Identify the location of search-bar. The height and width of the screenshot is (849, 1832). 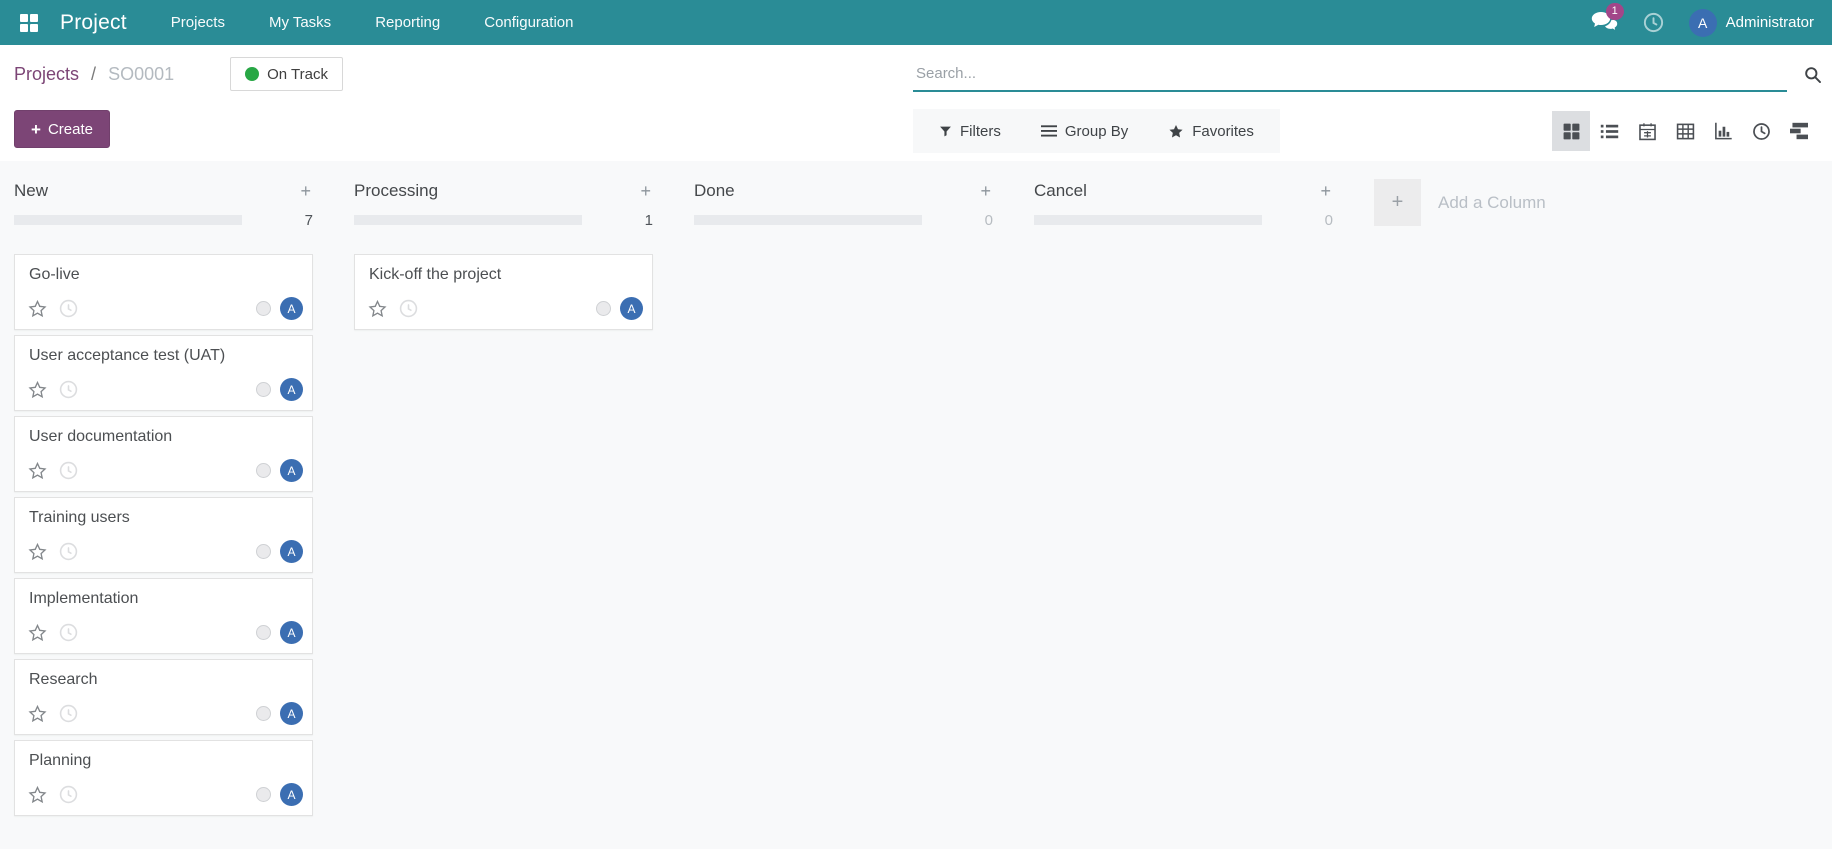
(1372, 74).